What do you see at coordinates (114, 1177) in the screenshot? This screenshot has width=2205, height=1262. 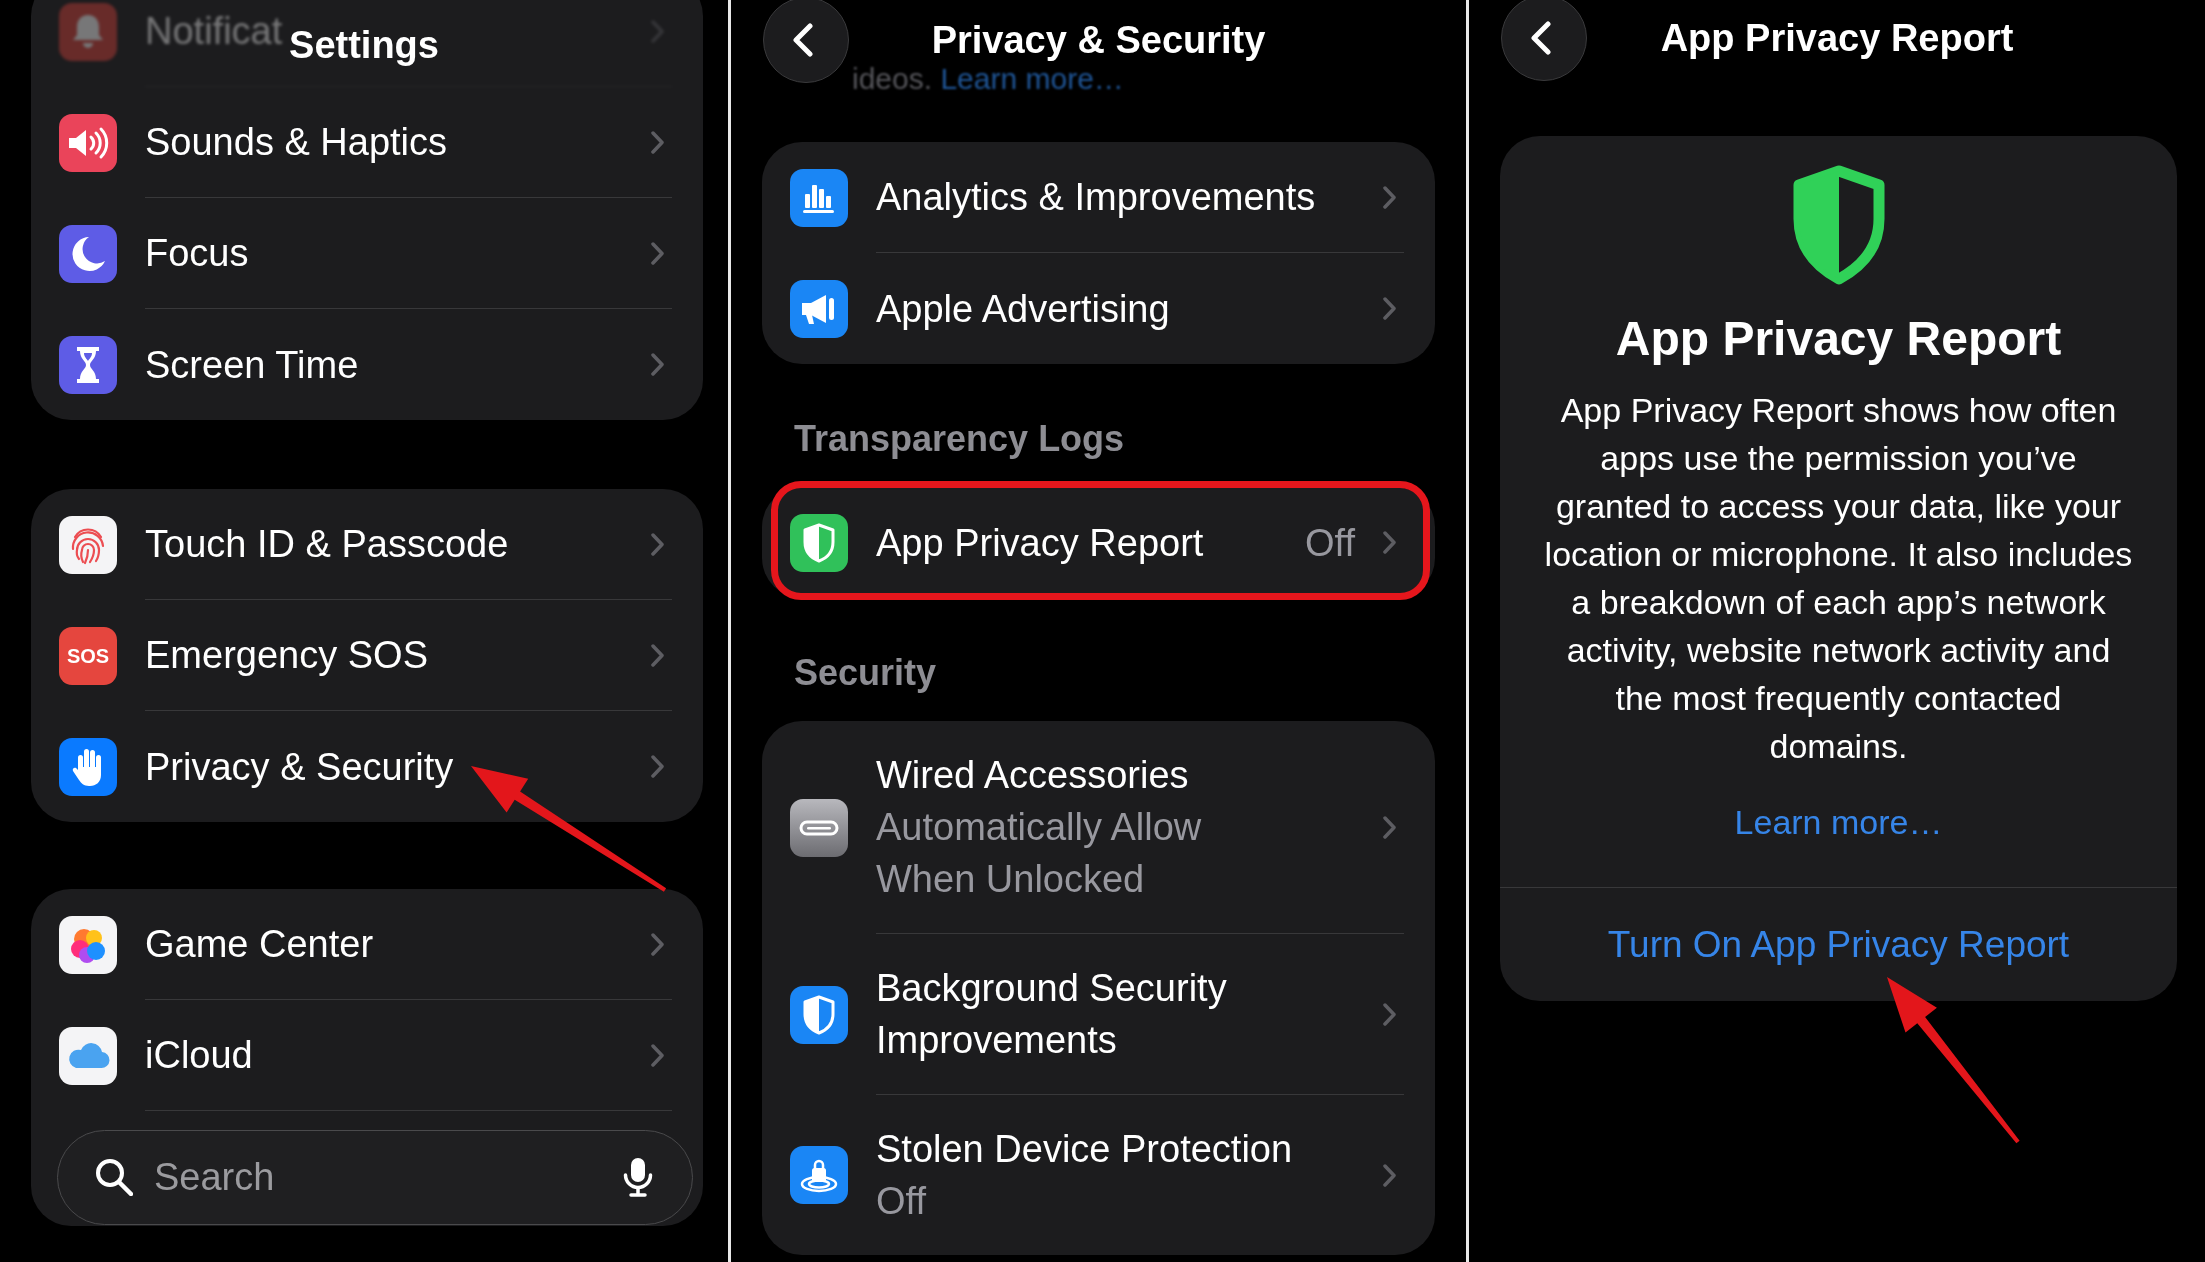 I see `search-icon` at bounding box center [114, 1177].